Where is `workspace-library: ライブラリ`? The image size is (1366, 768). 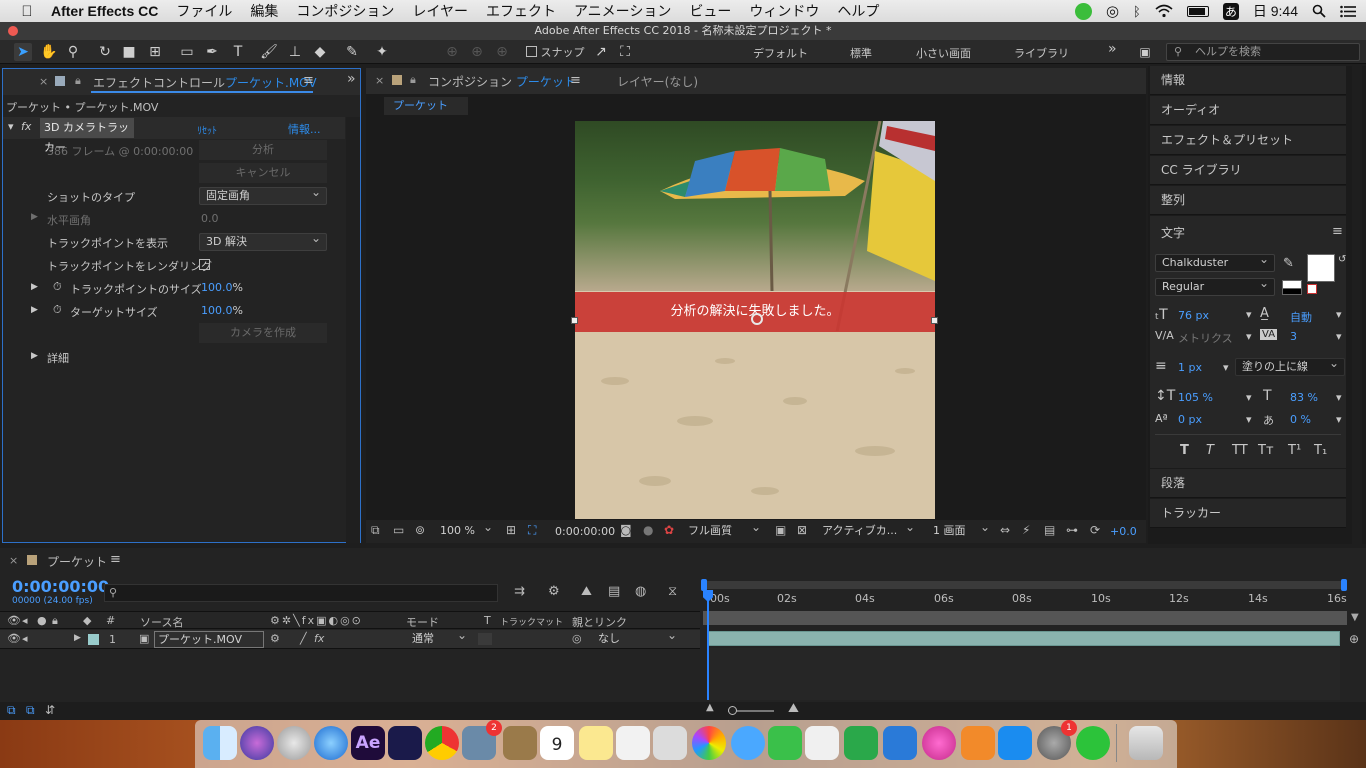
workspace-library: ライブラリ is located at coordinates (1041, 53).